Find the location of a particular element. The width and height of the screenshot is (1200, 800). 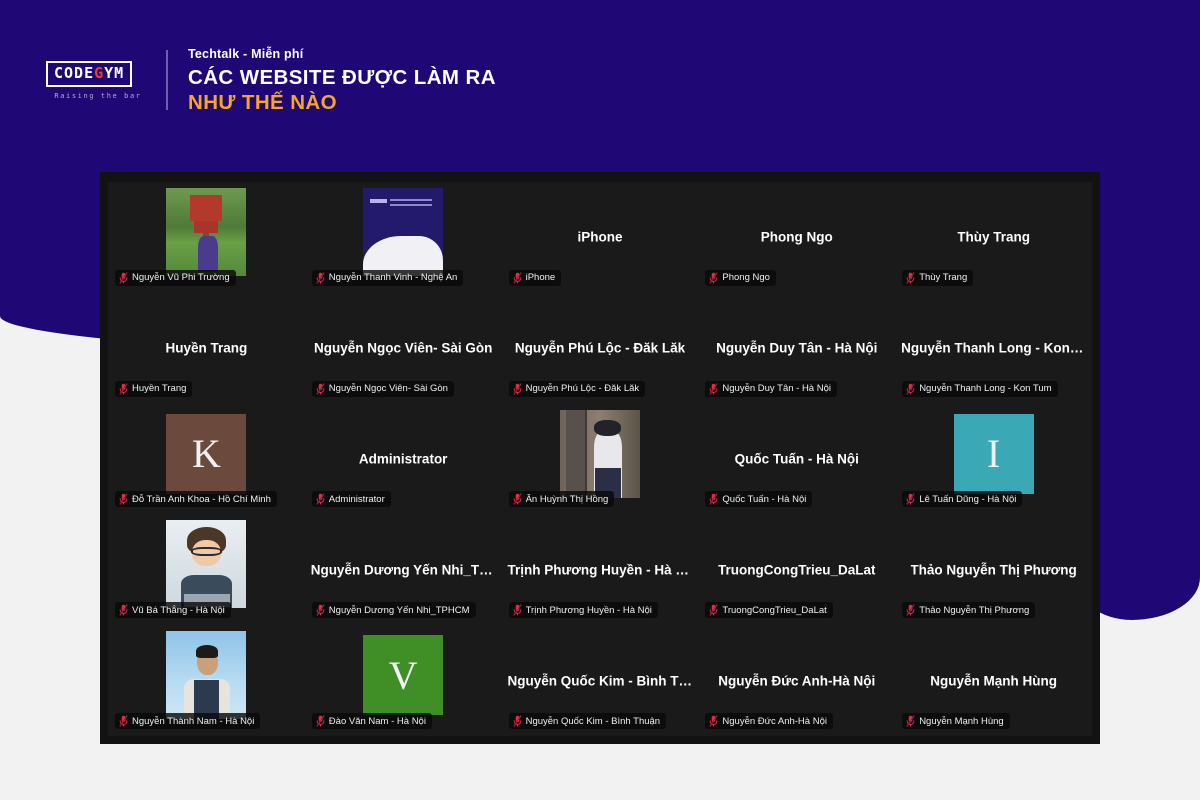

participant-tile: Huyền Trang Huyền Trang is located at coordinates (206, 348).